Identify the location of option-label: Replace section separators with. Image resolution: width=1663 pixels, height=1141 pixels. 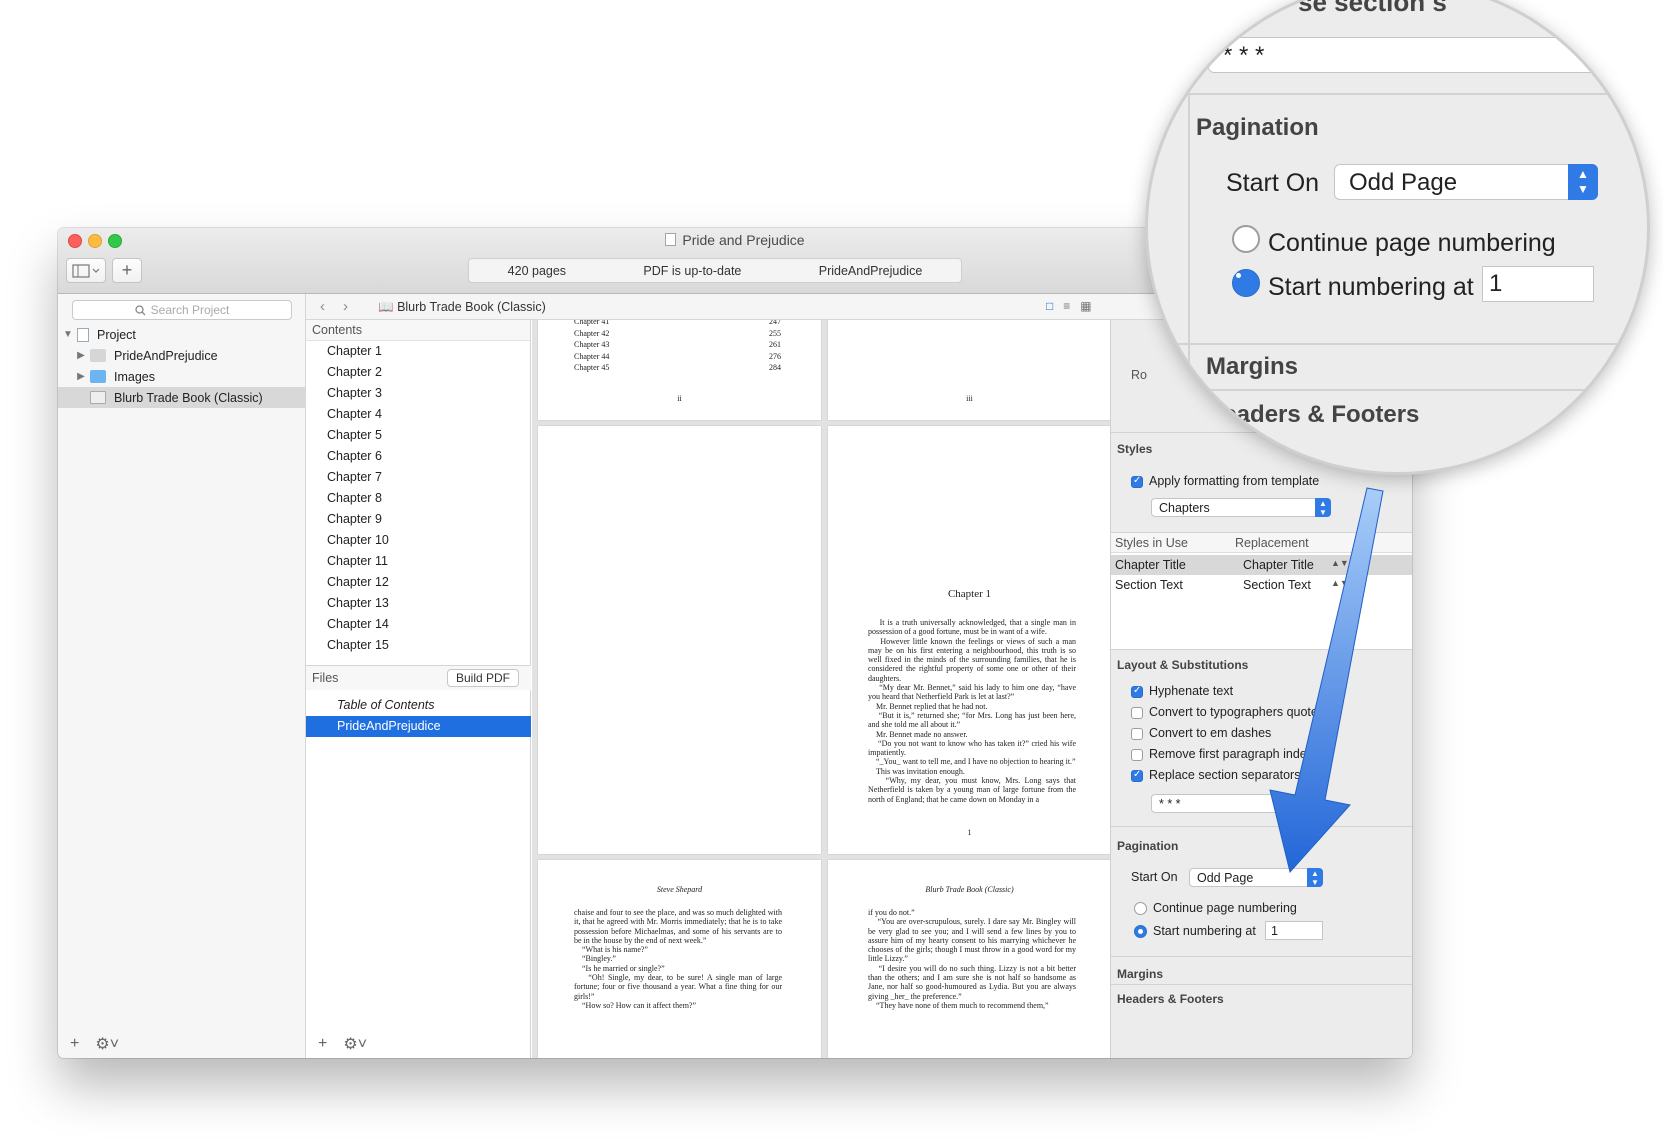
(1238, 775).